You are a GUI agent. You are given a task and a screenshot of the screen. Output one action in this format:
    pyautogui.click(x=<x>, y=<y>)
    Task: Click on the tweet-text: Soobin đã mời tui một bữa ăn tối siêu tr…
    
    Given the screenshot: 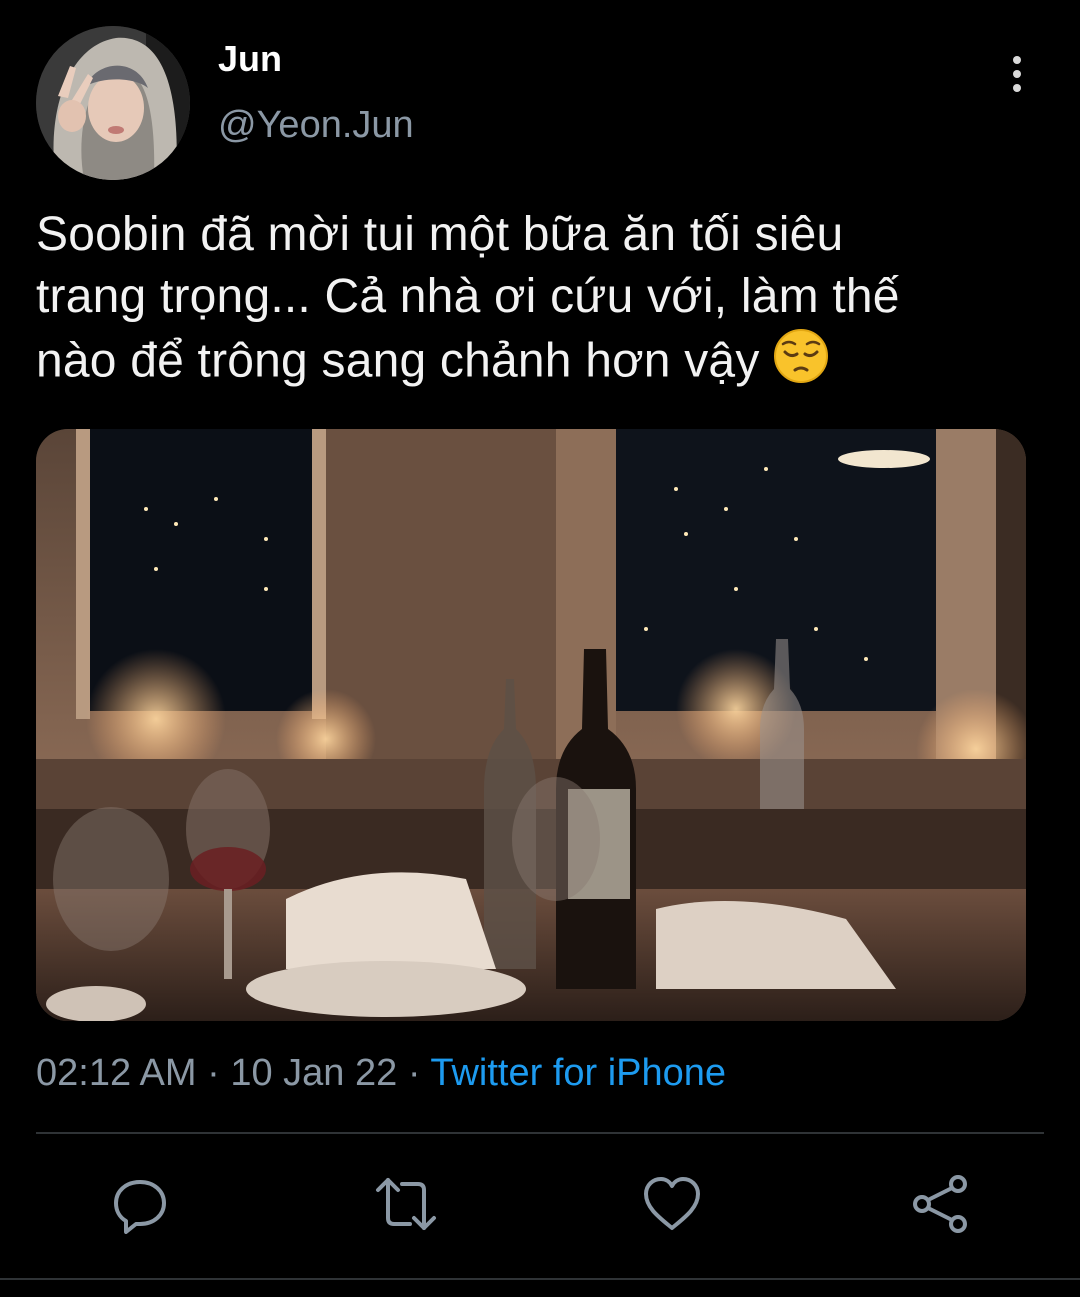 What is the action you would take?
    pyautogui.click(x=541, y=302)
    